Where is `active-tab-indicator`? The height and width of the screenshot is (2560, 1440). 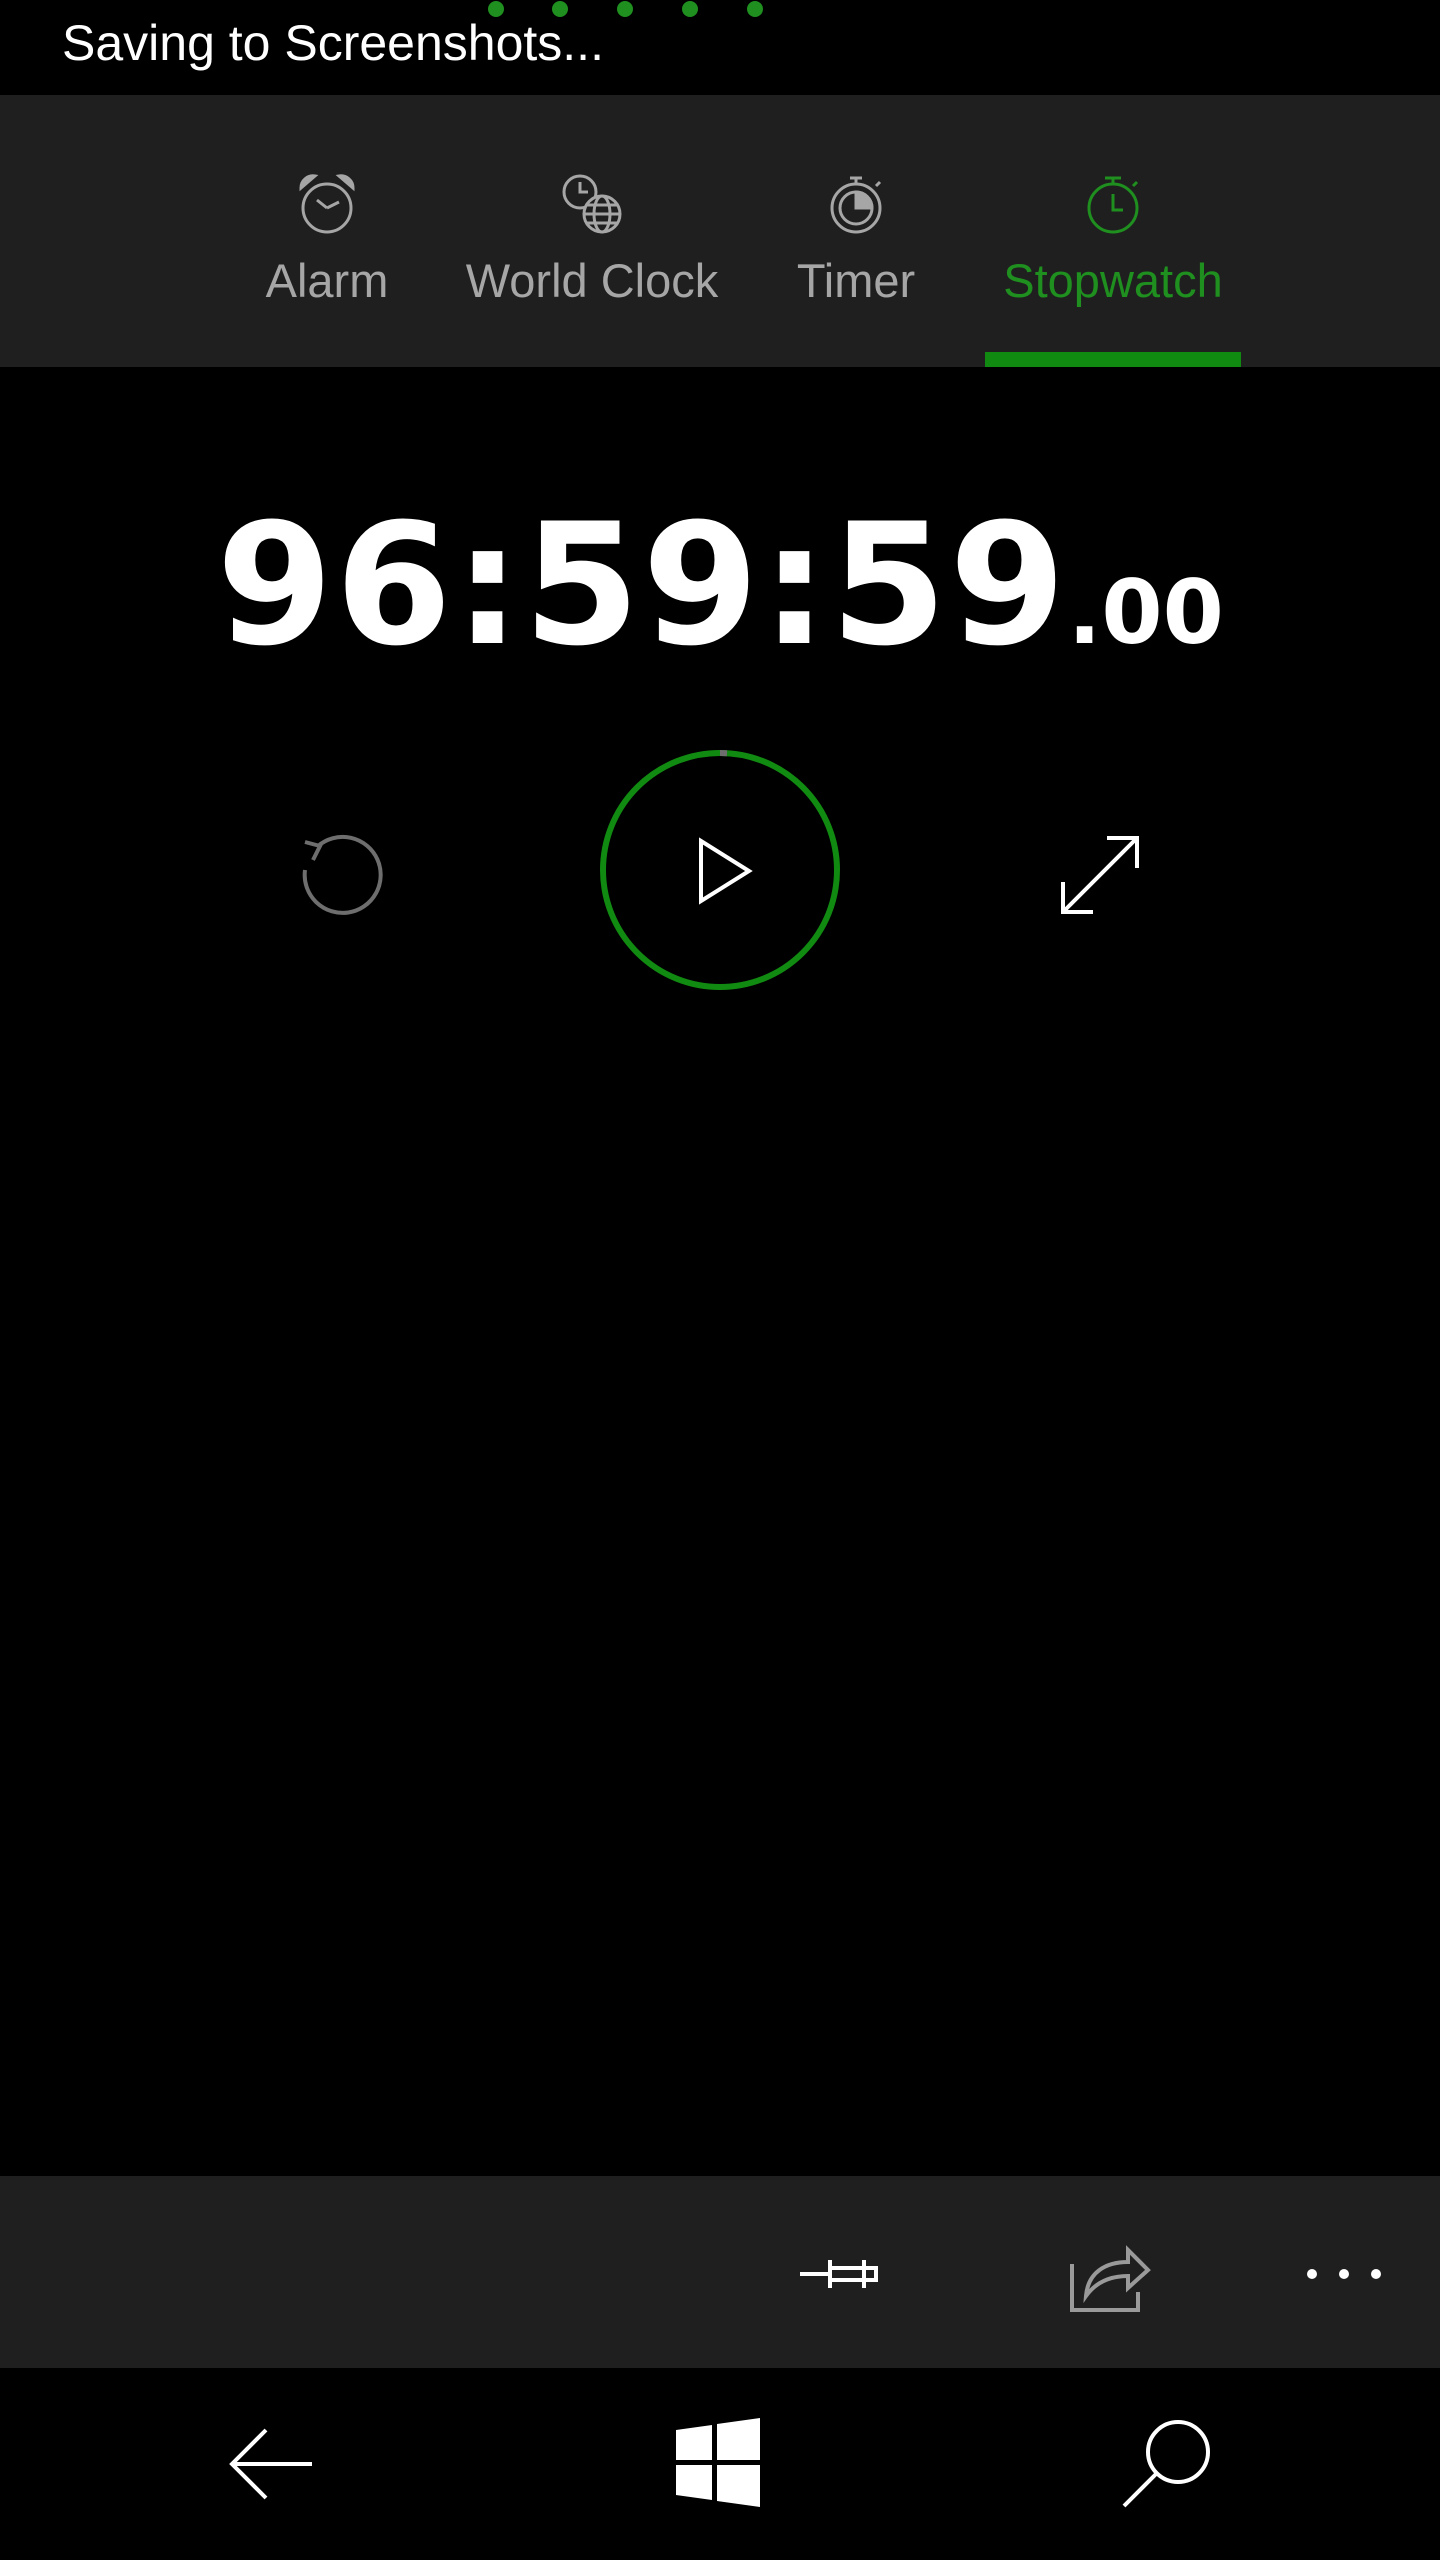 active-tab-indicator is located at coordinates (1113, 359).